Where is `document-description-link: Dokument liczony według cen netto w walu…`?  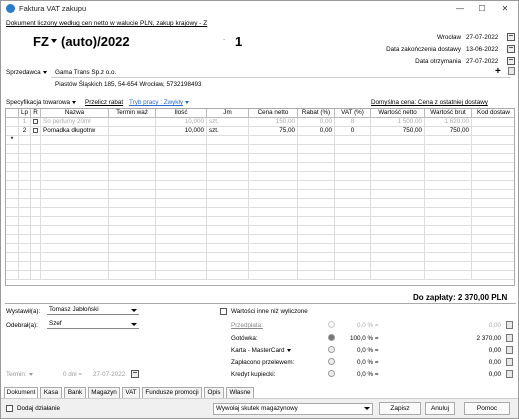 document-description-link: Dokument liczony według cen netto w walu… is located at coordinates (106, 23).